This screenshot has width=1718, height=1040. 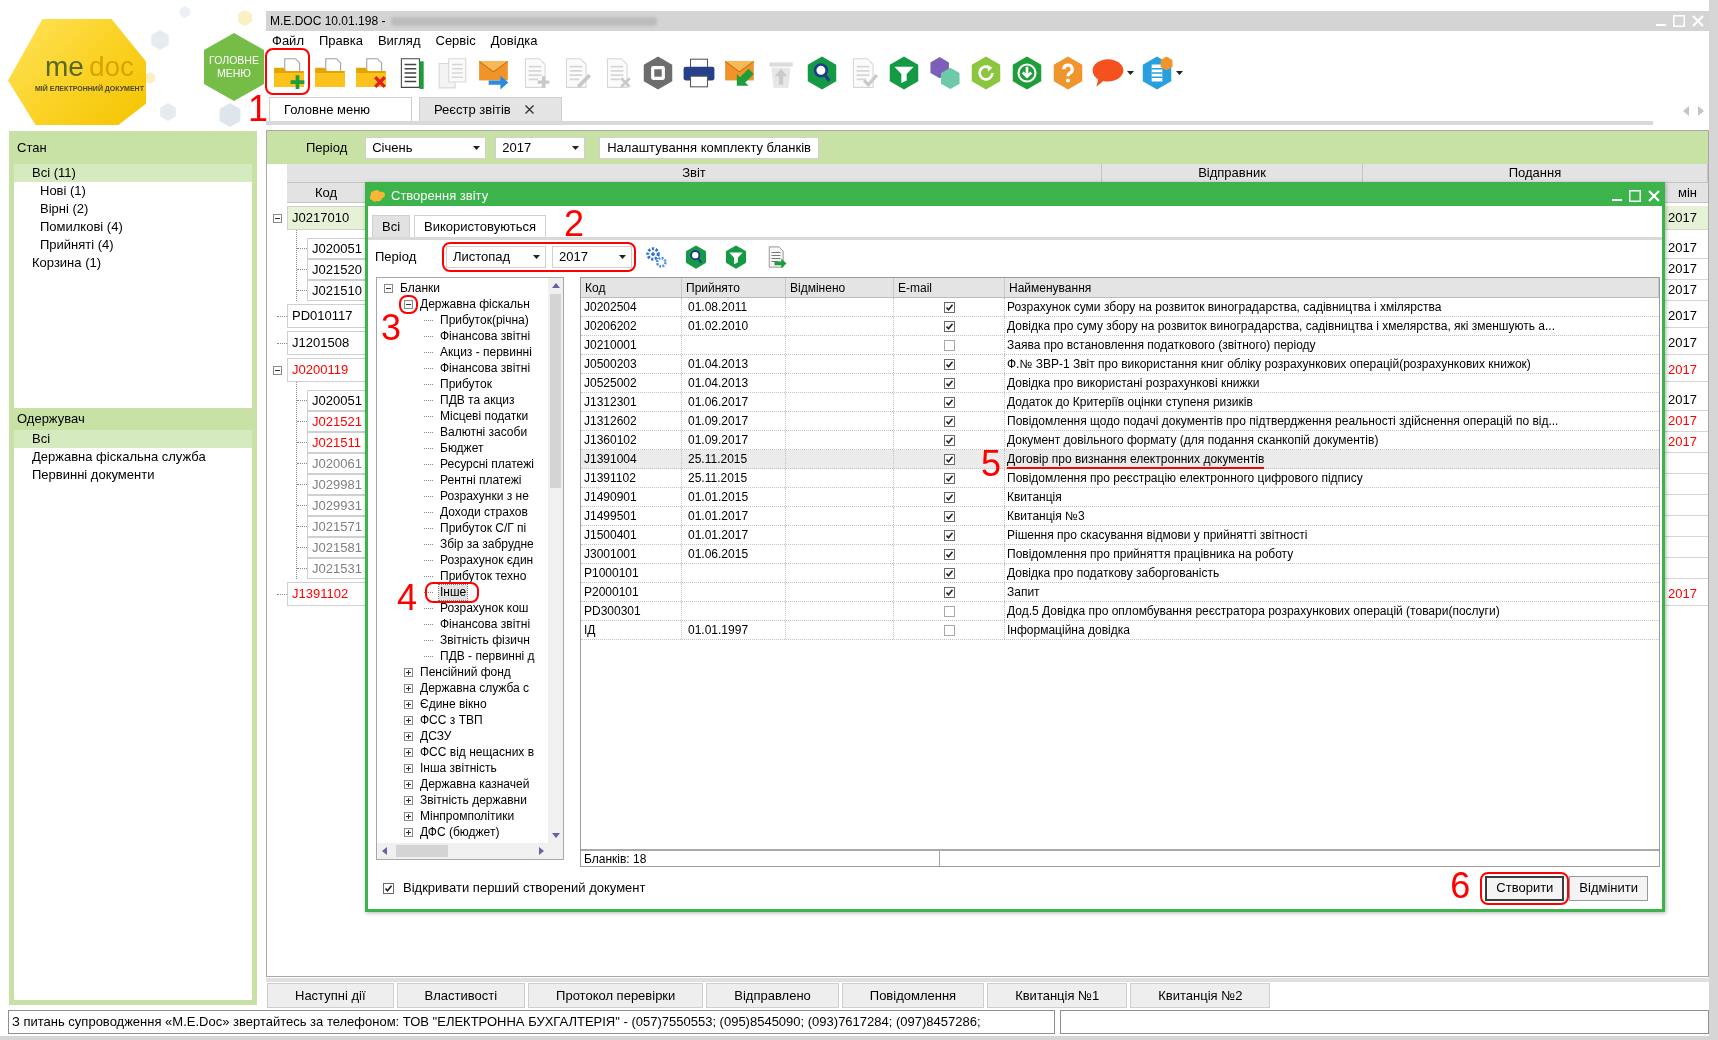 I want to click on tab: Протокол перевірки, so click(x=616, y=995).